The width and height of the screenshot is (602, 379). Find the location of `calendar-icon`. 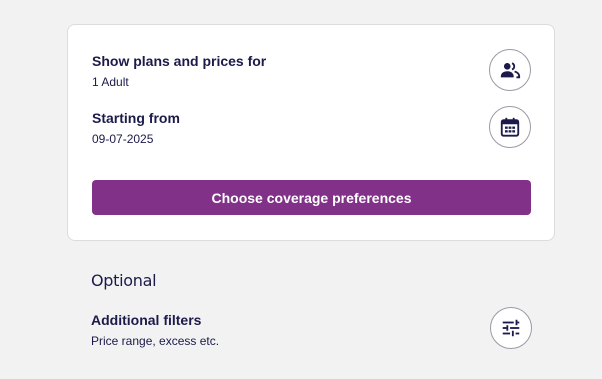

calendar-icon is located at coordinates (510, 127).